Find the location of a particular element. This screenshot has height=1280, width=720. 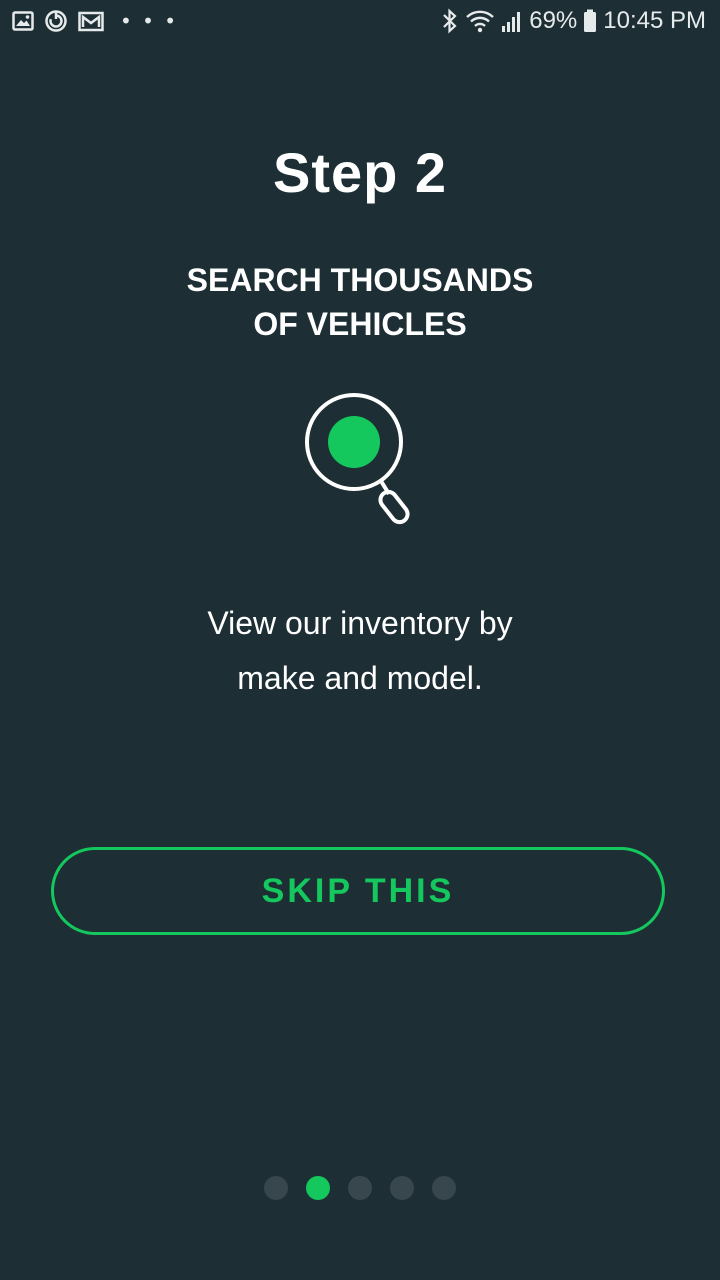

notification-icons: • • • is located at coordinates (95, 21).